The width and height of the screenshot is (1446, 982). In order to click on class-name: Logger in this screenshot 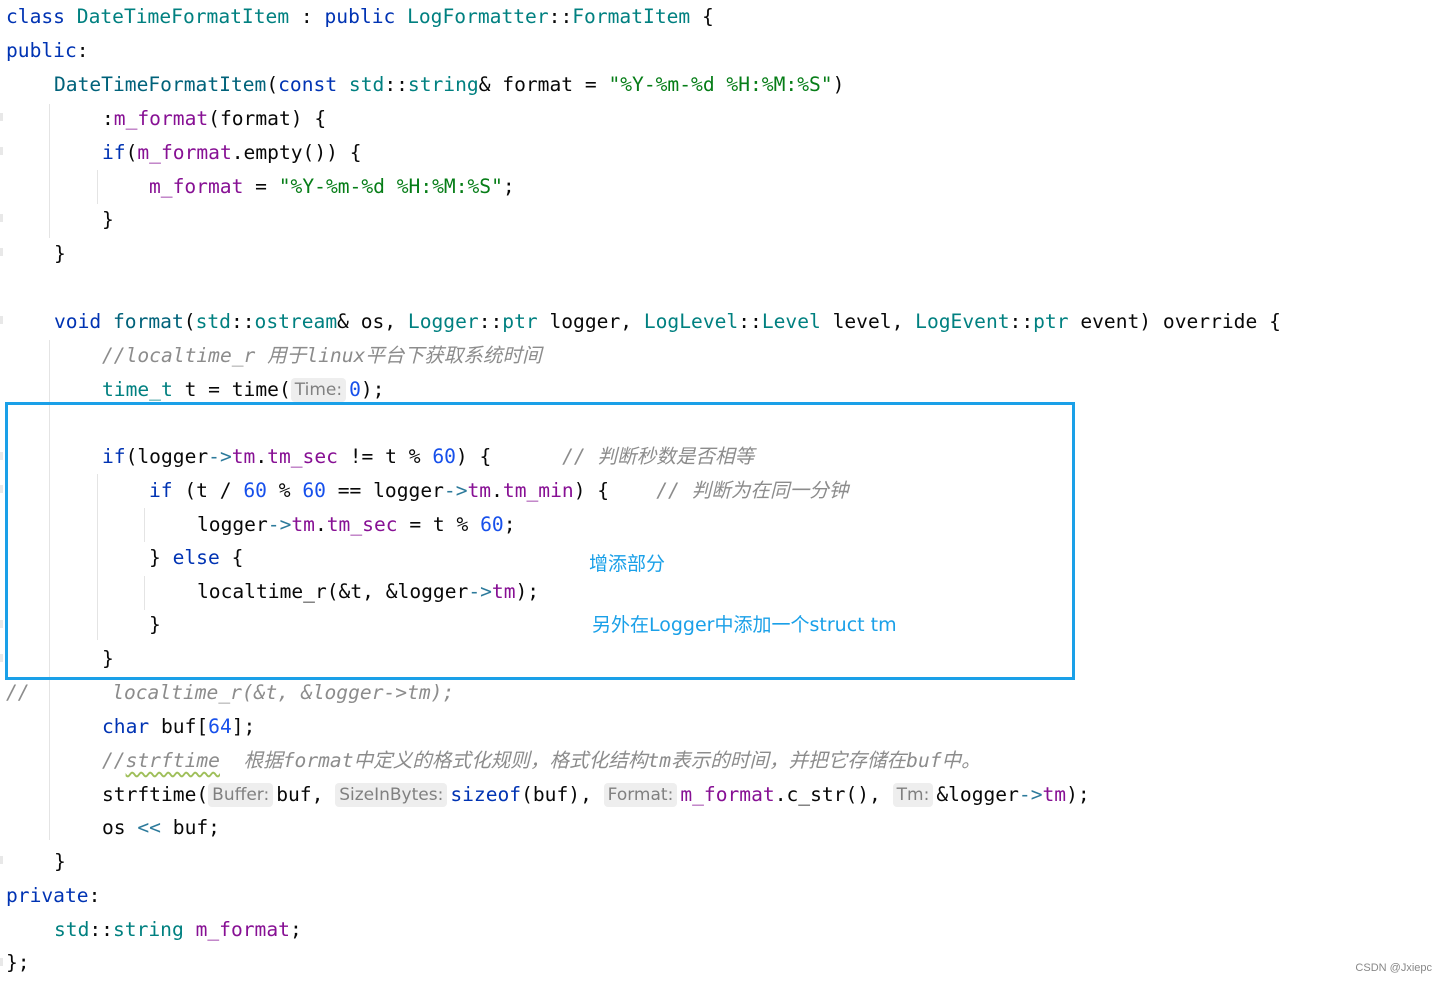, I will do `click(443, 321)`.